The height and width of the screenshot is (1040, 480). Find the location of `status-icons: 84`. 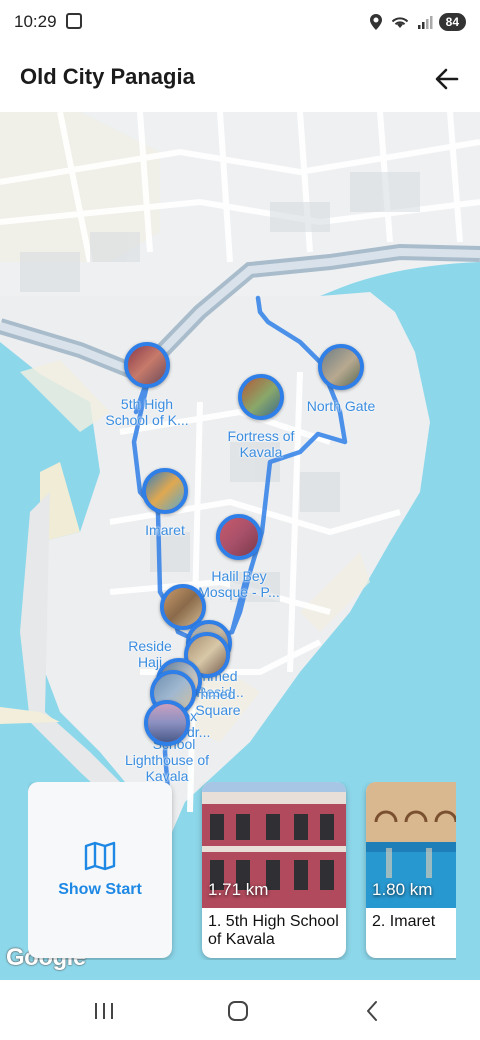

status-icons: 84 is located at coordinates (417, 22).